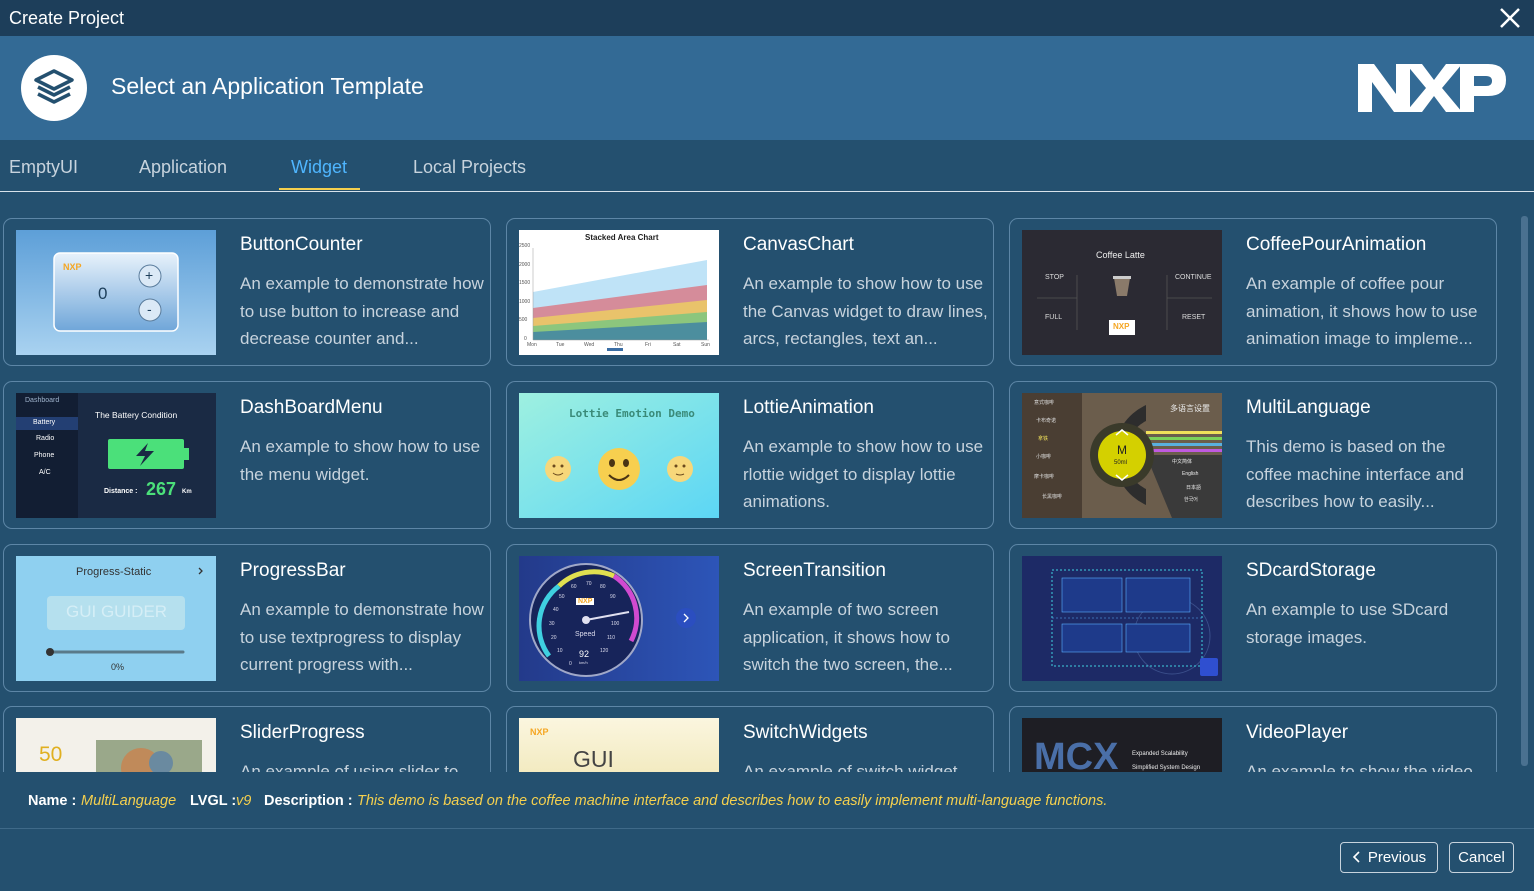  I want to click on template-name: SliderProgress, so click(302, 732).